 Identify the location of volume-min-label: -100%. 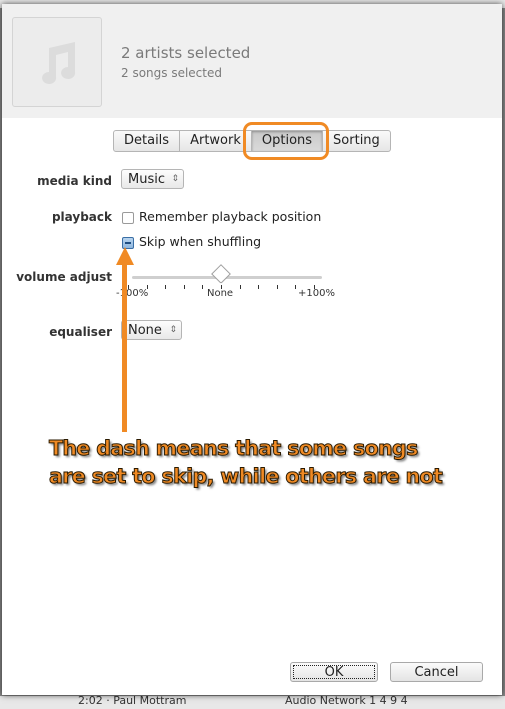
(132, 293).